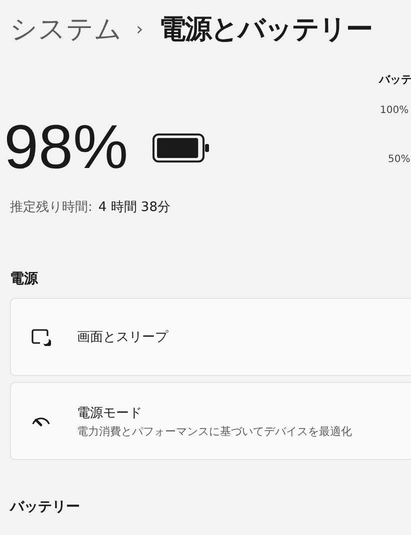  Describe the element at coordinates (66, 148) in the screenshot. I see `battery-percent: 98%` at that location.